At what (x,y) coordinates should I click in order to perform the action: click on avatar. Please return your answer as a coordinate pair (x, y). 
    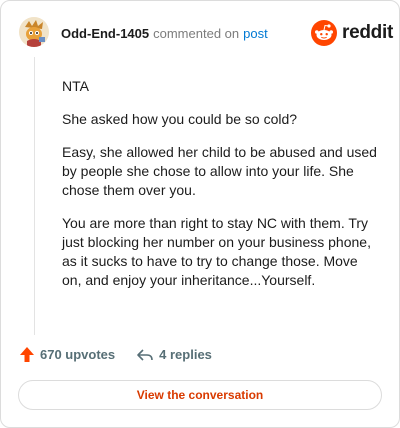
    Looking at the image, I should click on (34, 32).